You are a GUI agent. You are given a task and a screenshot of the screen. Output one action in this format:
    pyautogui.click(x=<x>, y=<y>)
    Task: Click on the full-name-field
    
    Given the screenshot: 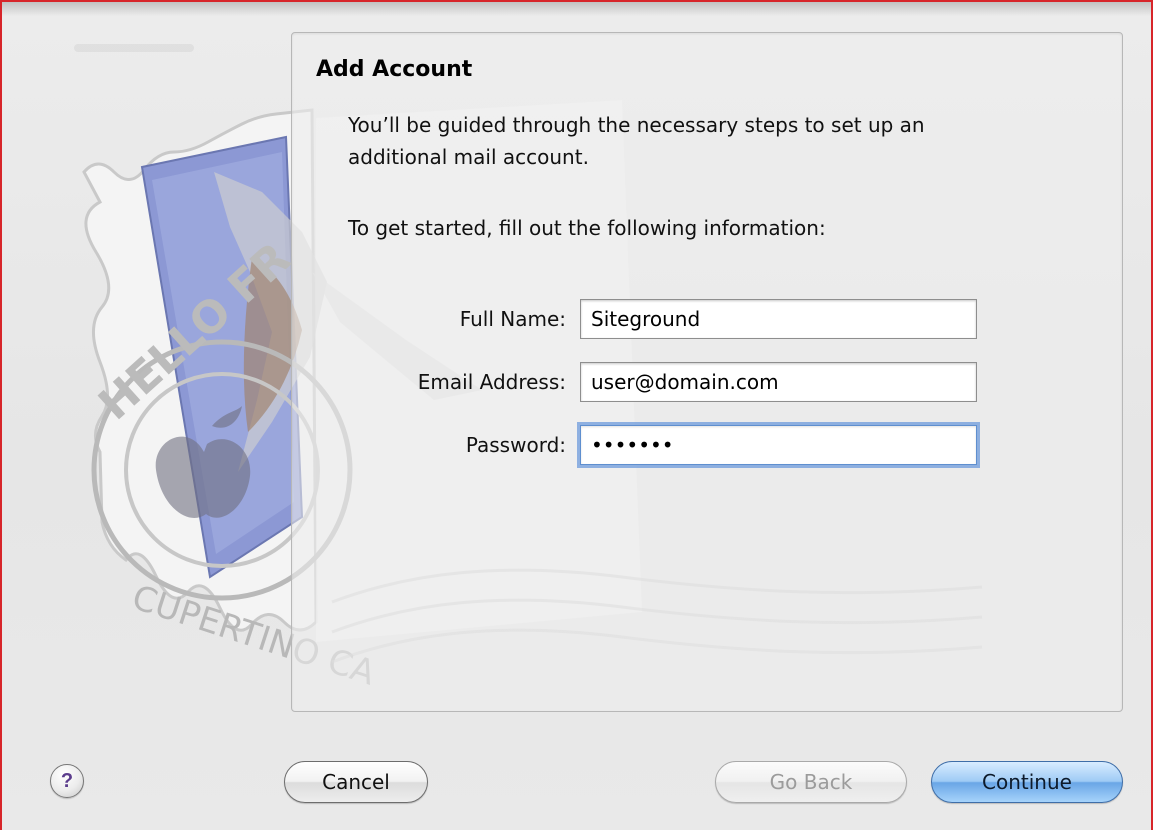 What is the action you would take?
    pyautogui.click(x=778, y=319)
    